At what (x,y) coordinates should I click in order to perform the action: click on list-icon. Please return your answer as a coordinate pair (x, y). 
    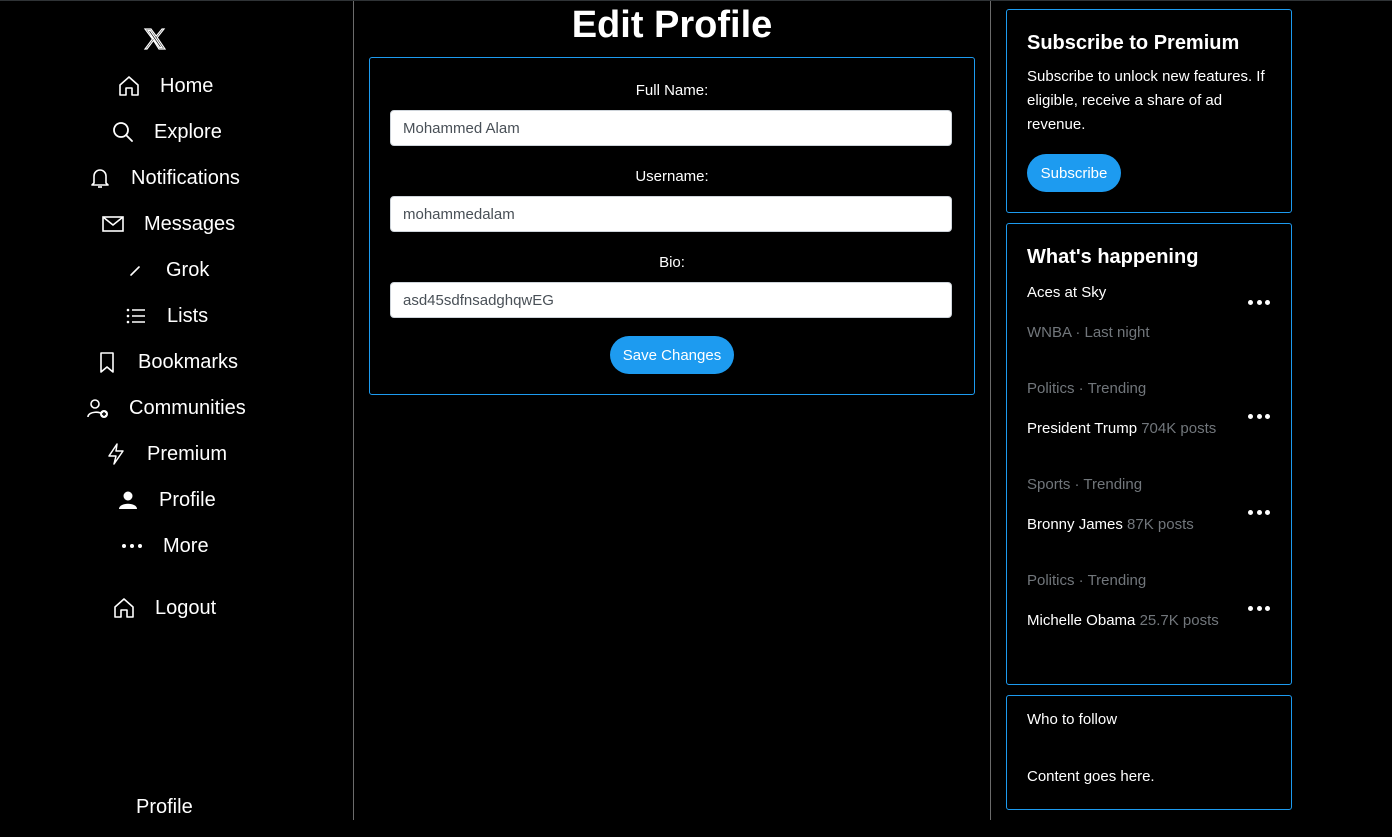
    Looking at the image, I should click on (136, 316).